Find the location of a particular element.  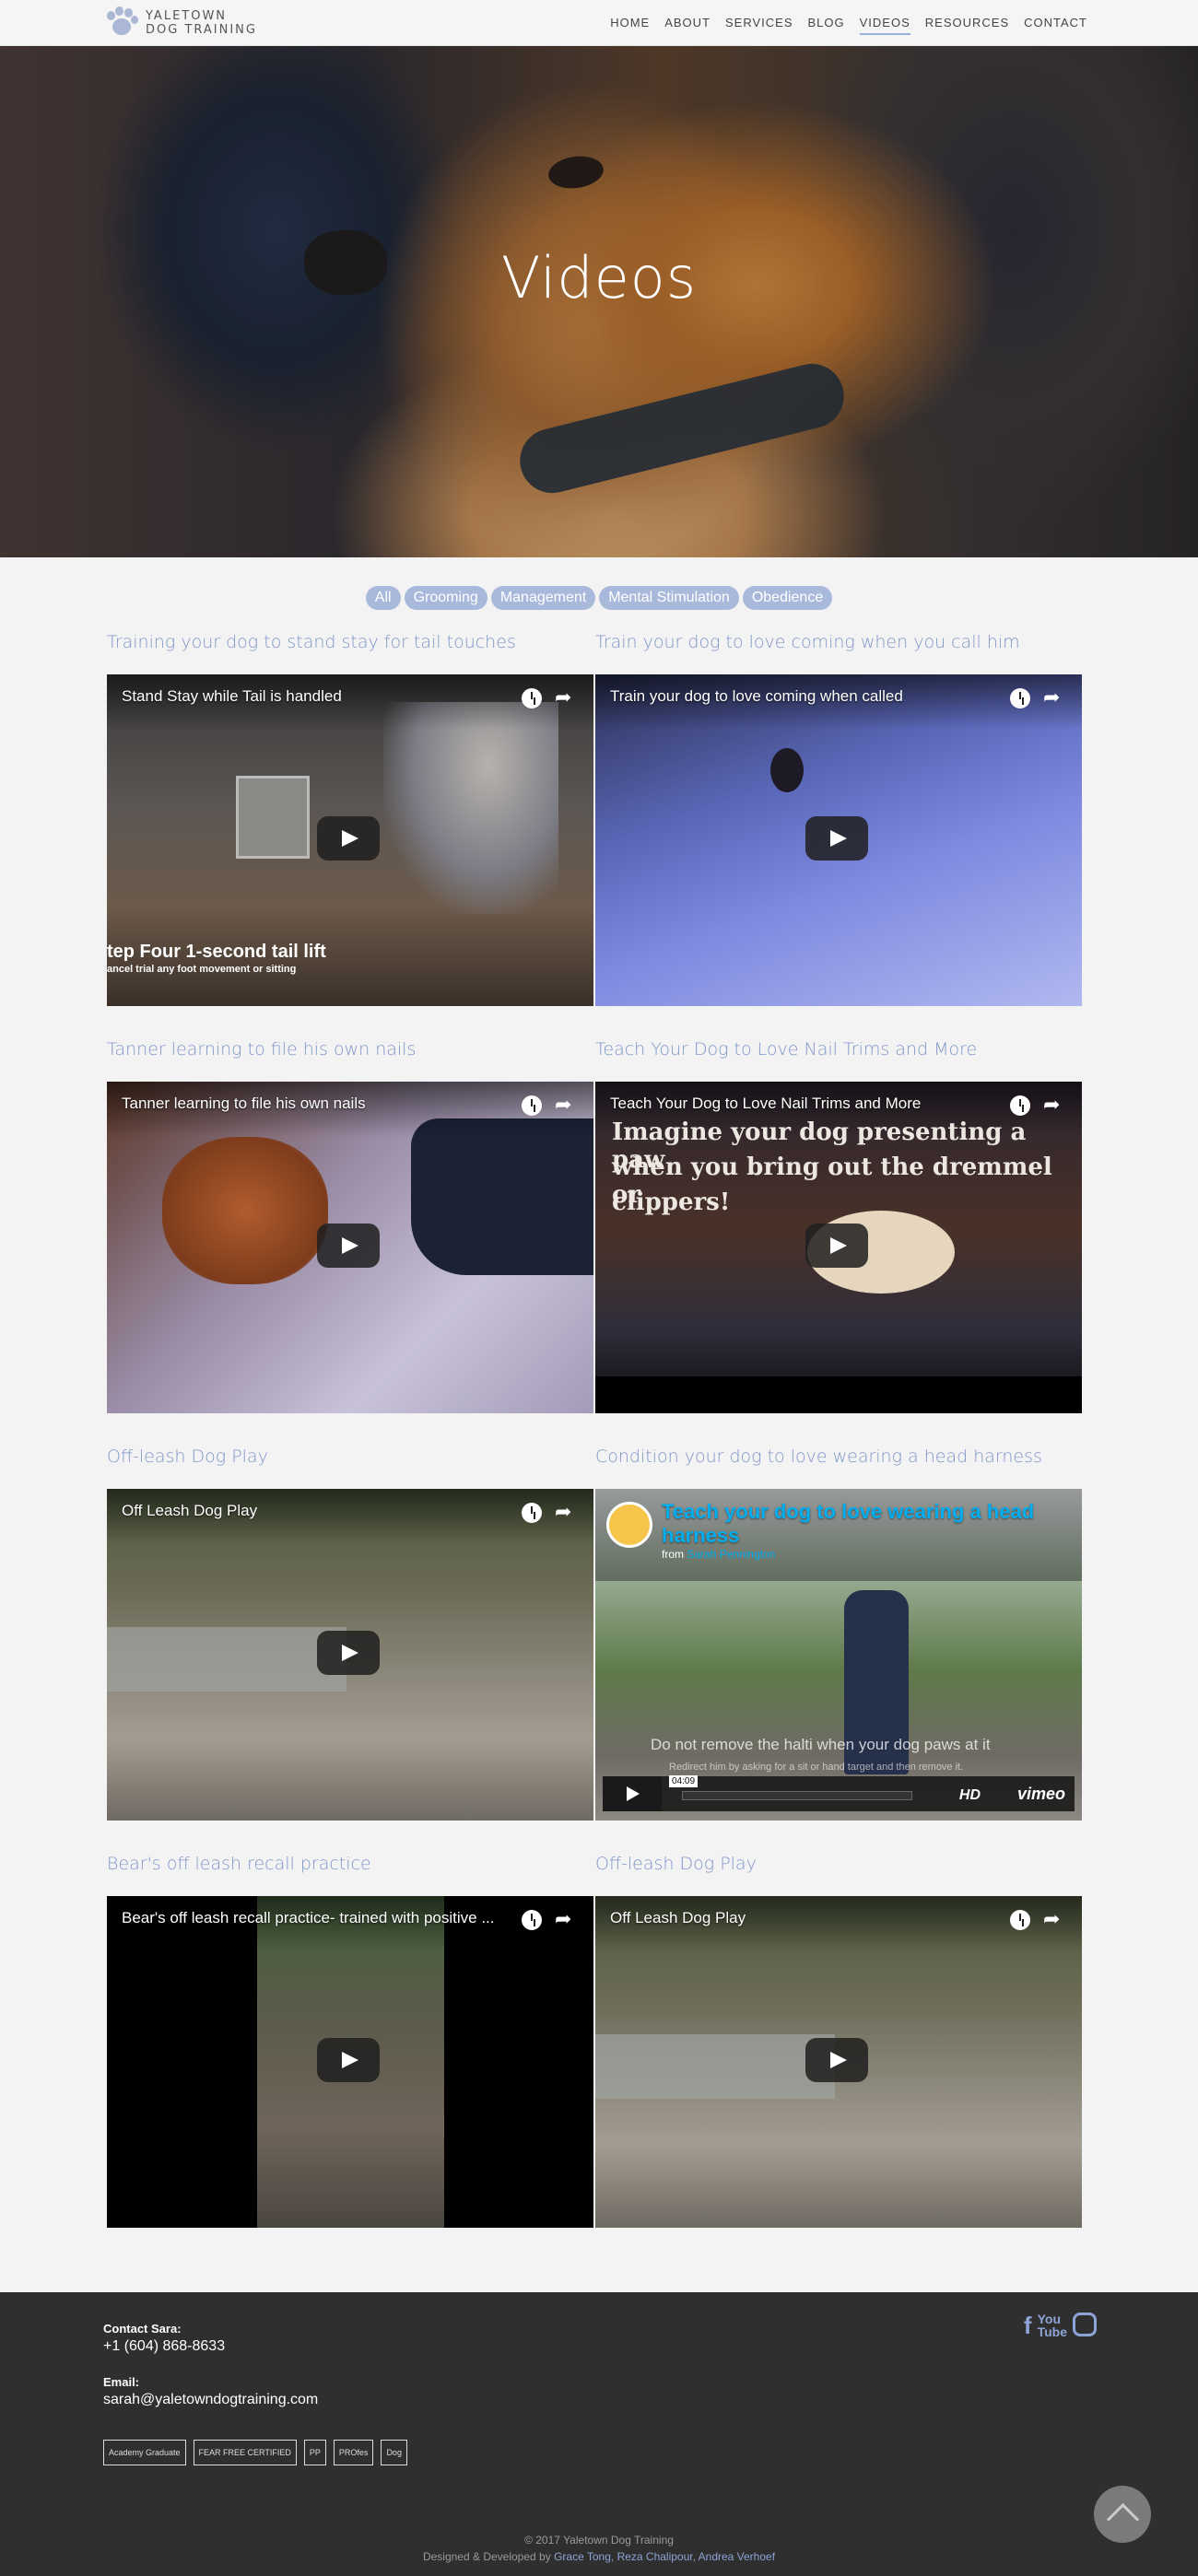

badge-dog: Dog is located at coordinates (394, 2452).